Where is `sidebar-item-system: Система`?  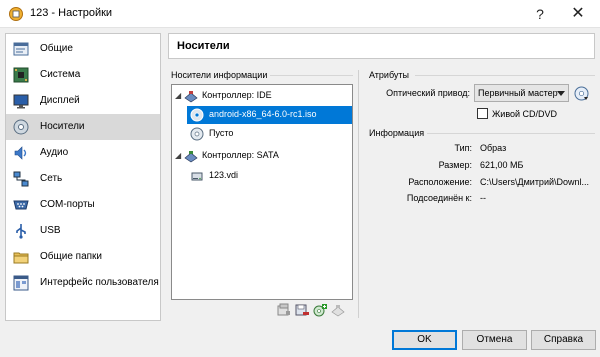
sidebar-item-system: Система is located at coordinates (83, 75).